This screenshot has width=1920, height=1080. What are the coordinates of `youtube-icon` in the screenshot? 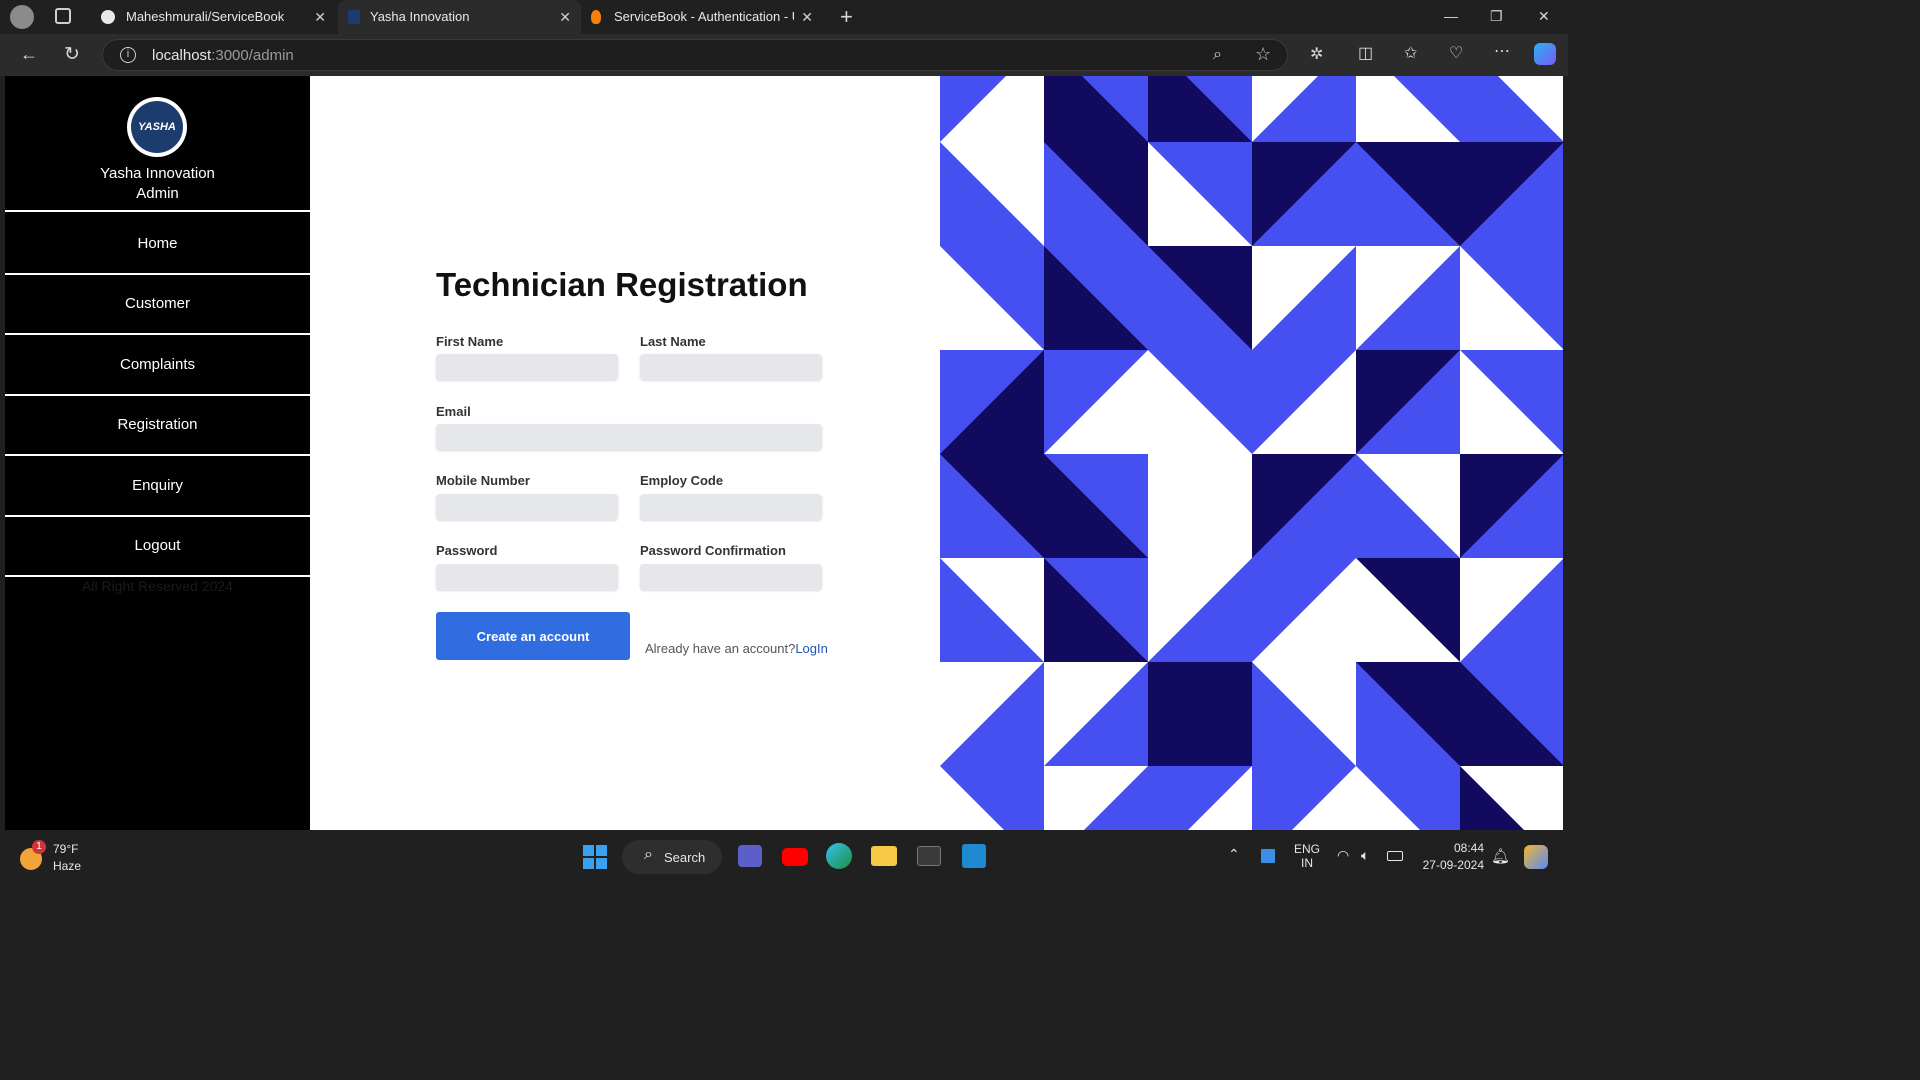 It's located at (795, 857).